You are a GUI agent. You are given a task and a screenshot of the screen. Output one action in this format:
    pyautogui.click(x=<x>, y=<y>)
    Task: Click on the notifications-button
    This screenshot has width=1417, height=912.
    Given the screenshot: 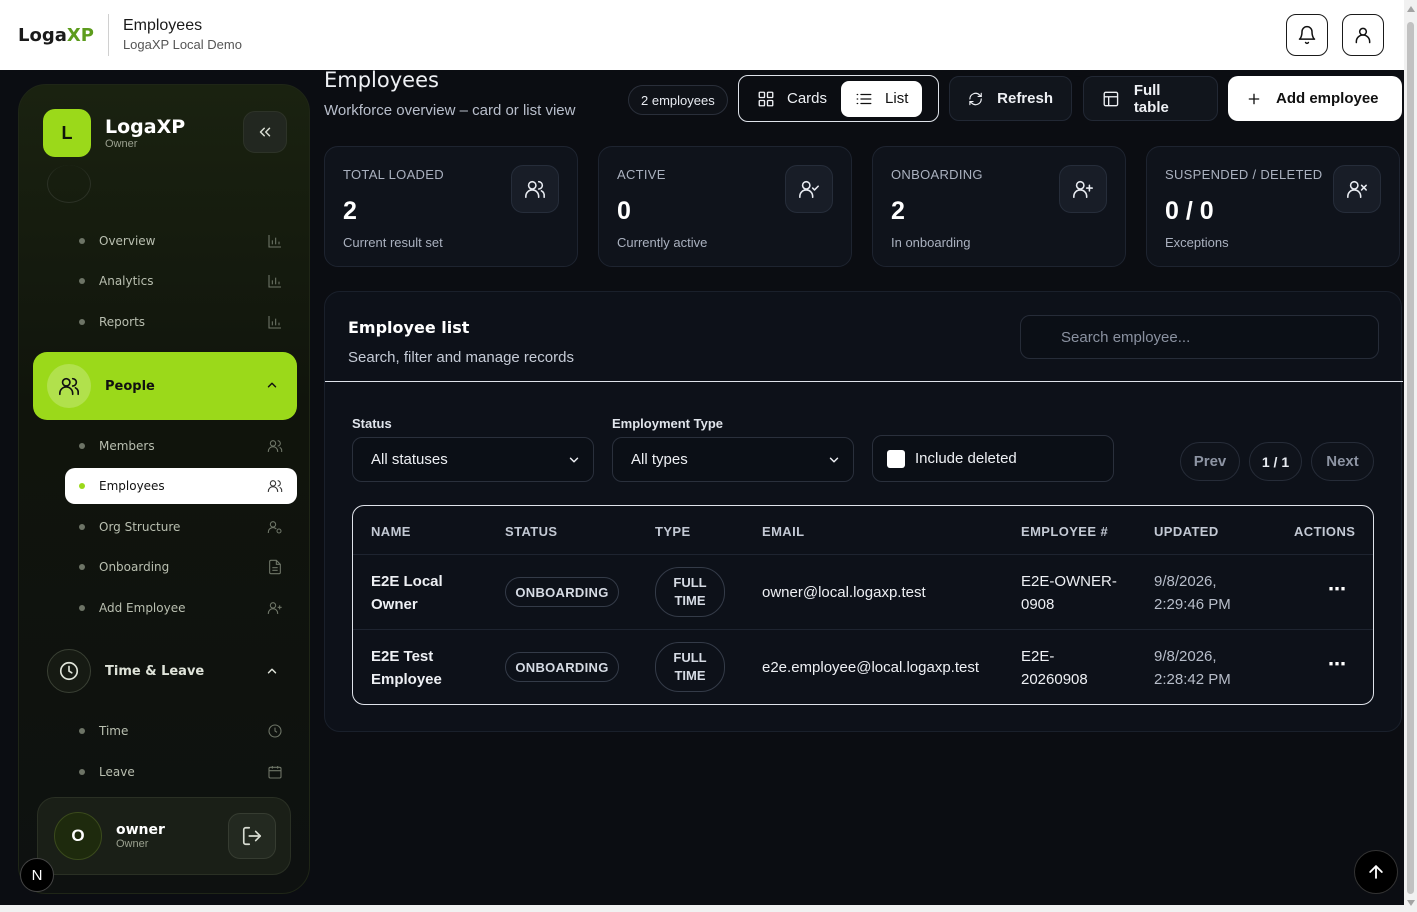 What is the action you would take?
    pyautogui.click(x=1307, y=35)
    